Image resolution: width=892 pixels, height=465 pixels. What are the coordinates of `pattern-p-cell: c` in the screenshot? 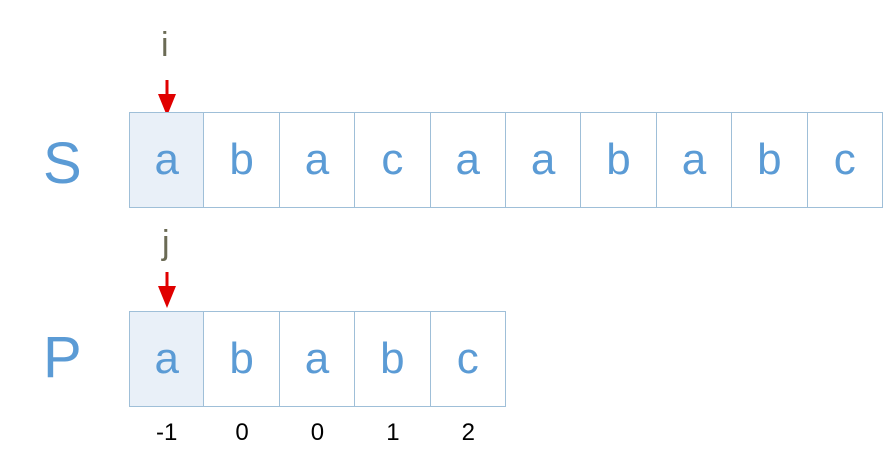 It's located at (468, 359).